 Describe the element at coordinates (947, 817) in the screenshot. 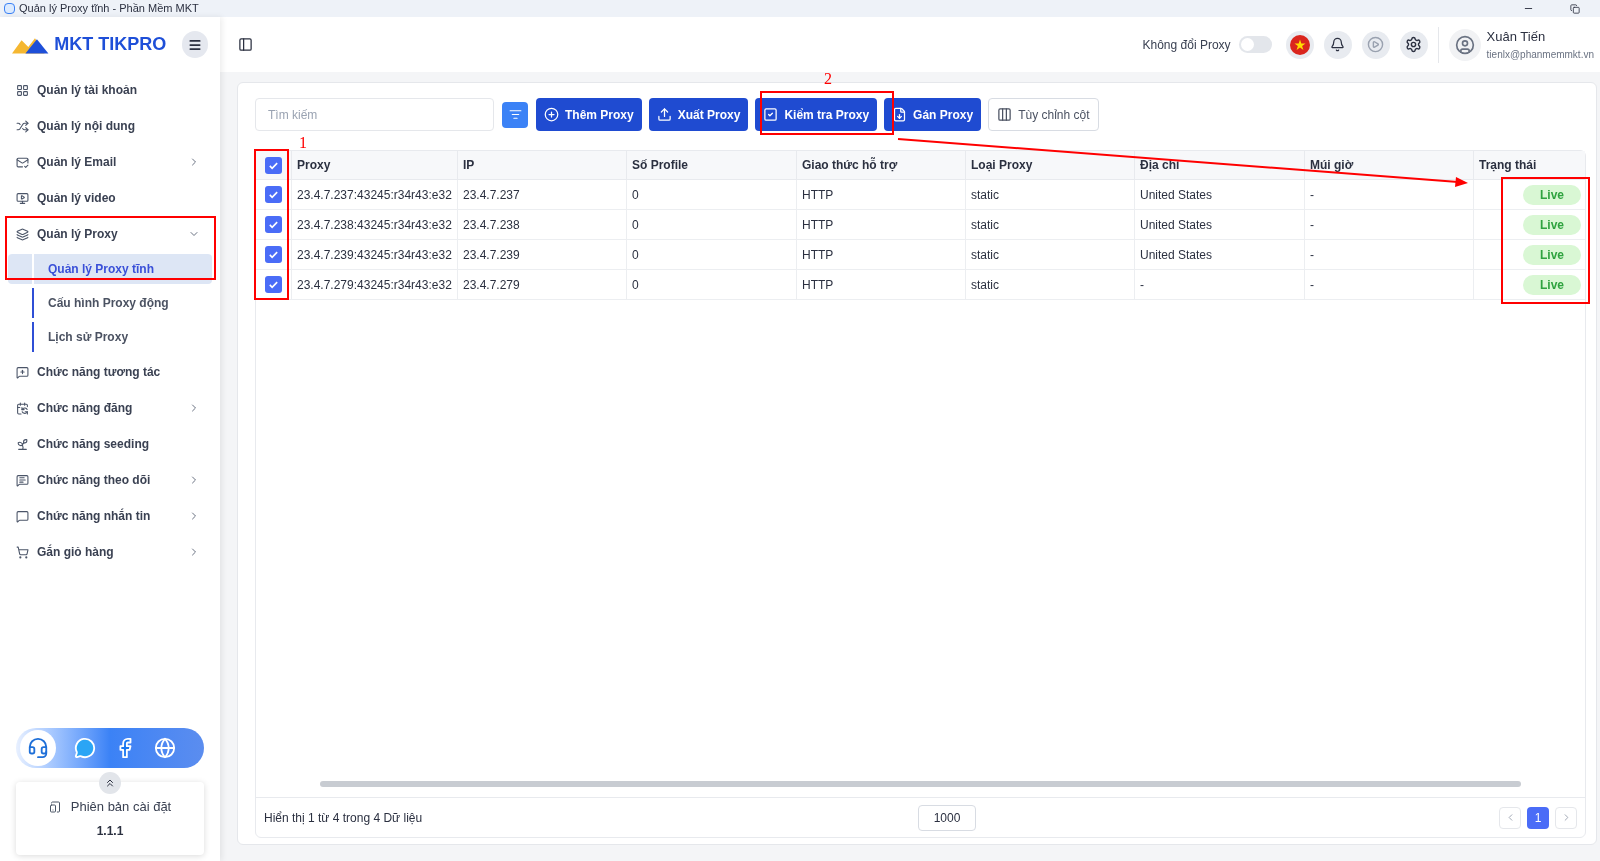

I see `page-size-field: 1000` at that location.